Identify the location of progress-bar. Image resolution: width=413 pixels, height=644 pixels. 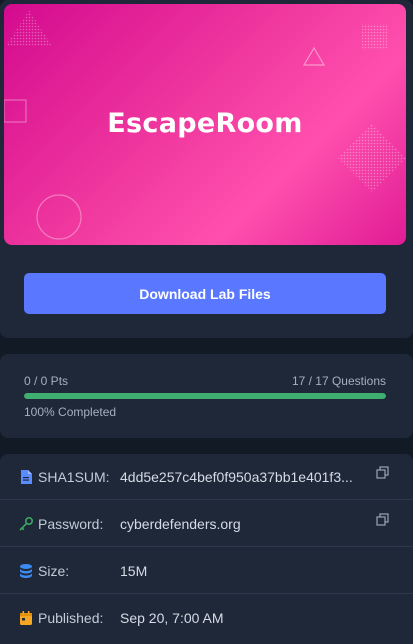
(205, 396).